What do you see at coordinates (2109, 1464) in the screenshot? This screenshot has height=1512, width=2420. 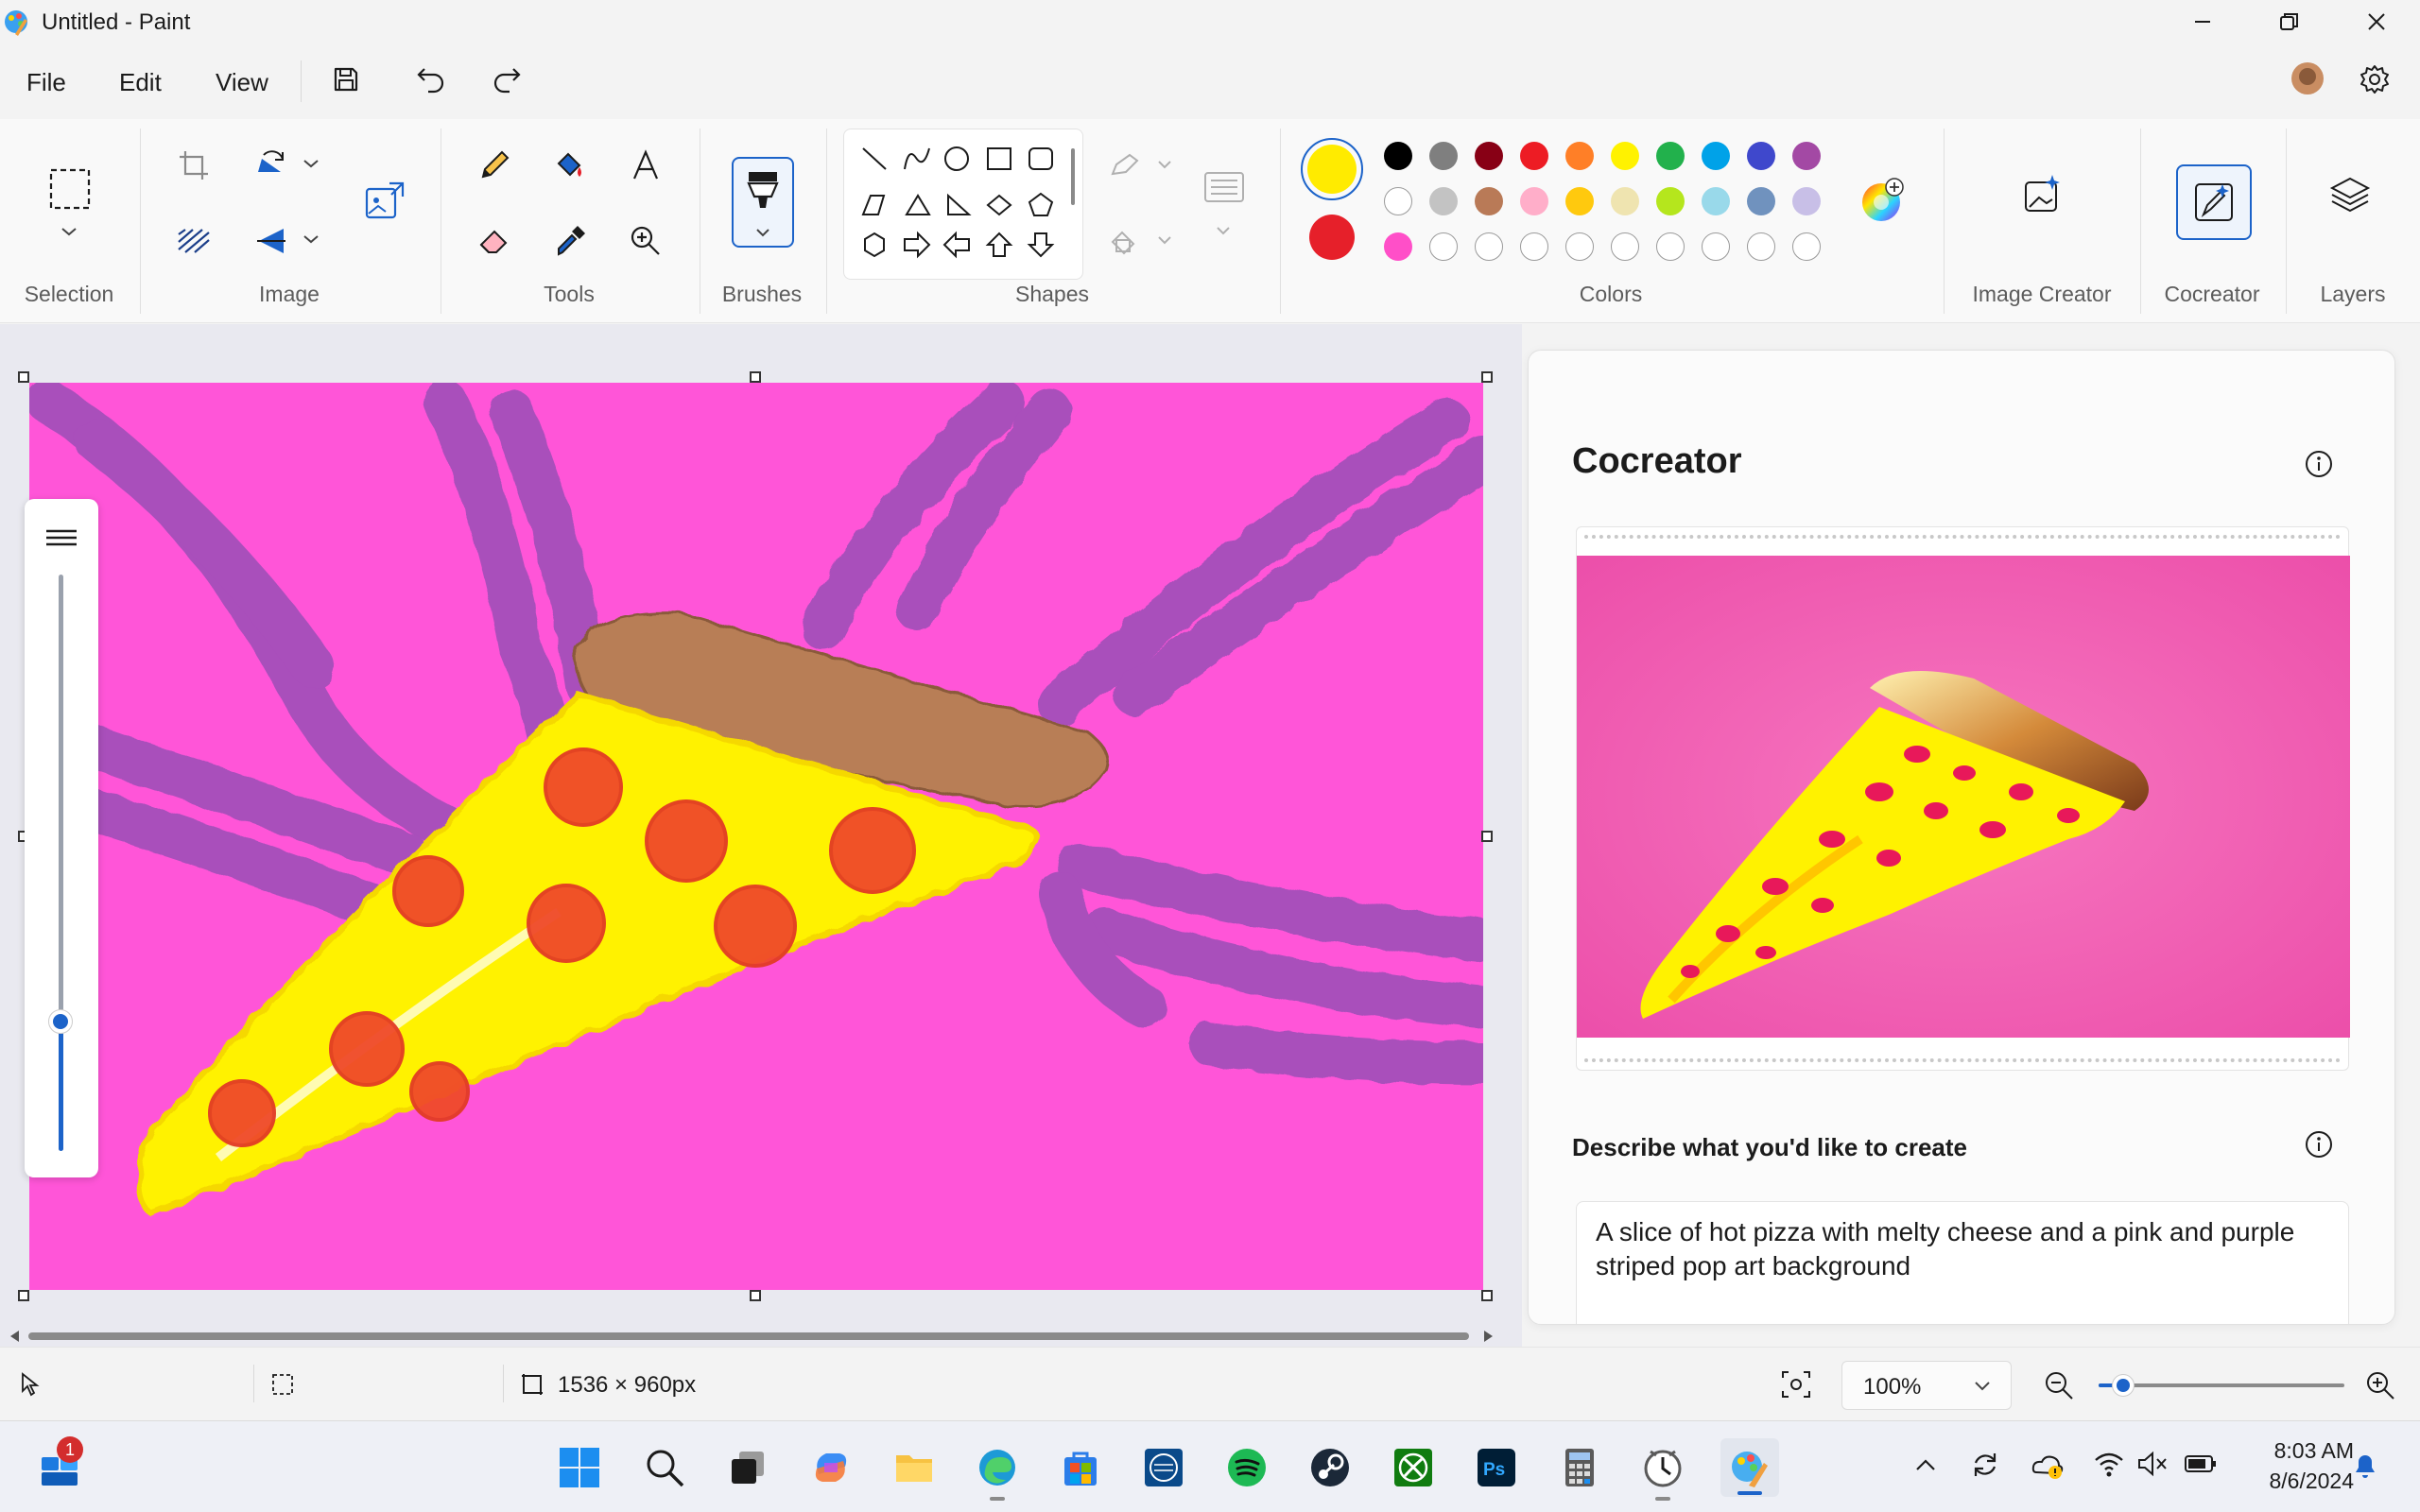 I see `wifi-icon` at bounding box center [2109, 1464].